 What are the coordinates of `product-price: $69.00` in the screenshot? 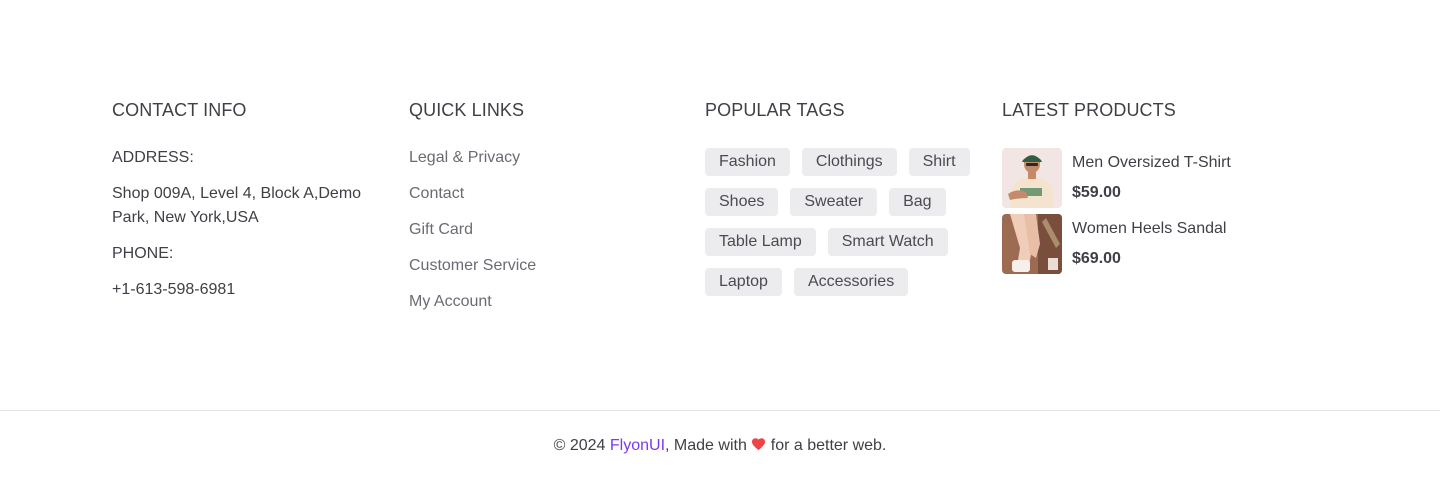 It's located at (1096, 258).